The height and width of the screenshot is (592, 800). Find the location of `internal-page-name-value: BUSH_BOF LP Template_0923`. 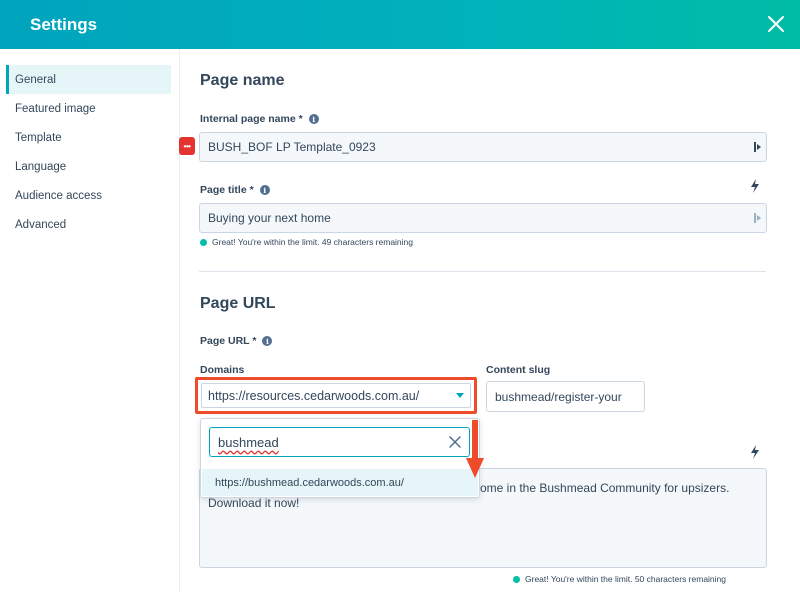

internal-page-name-value: BUSH_BOF LP Template_0923 is located at coordinates (292, 147).